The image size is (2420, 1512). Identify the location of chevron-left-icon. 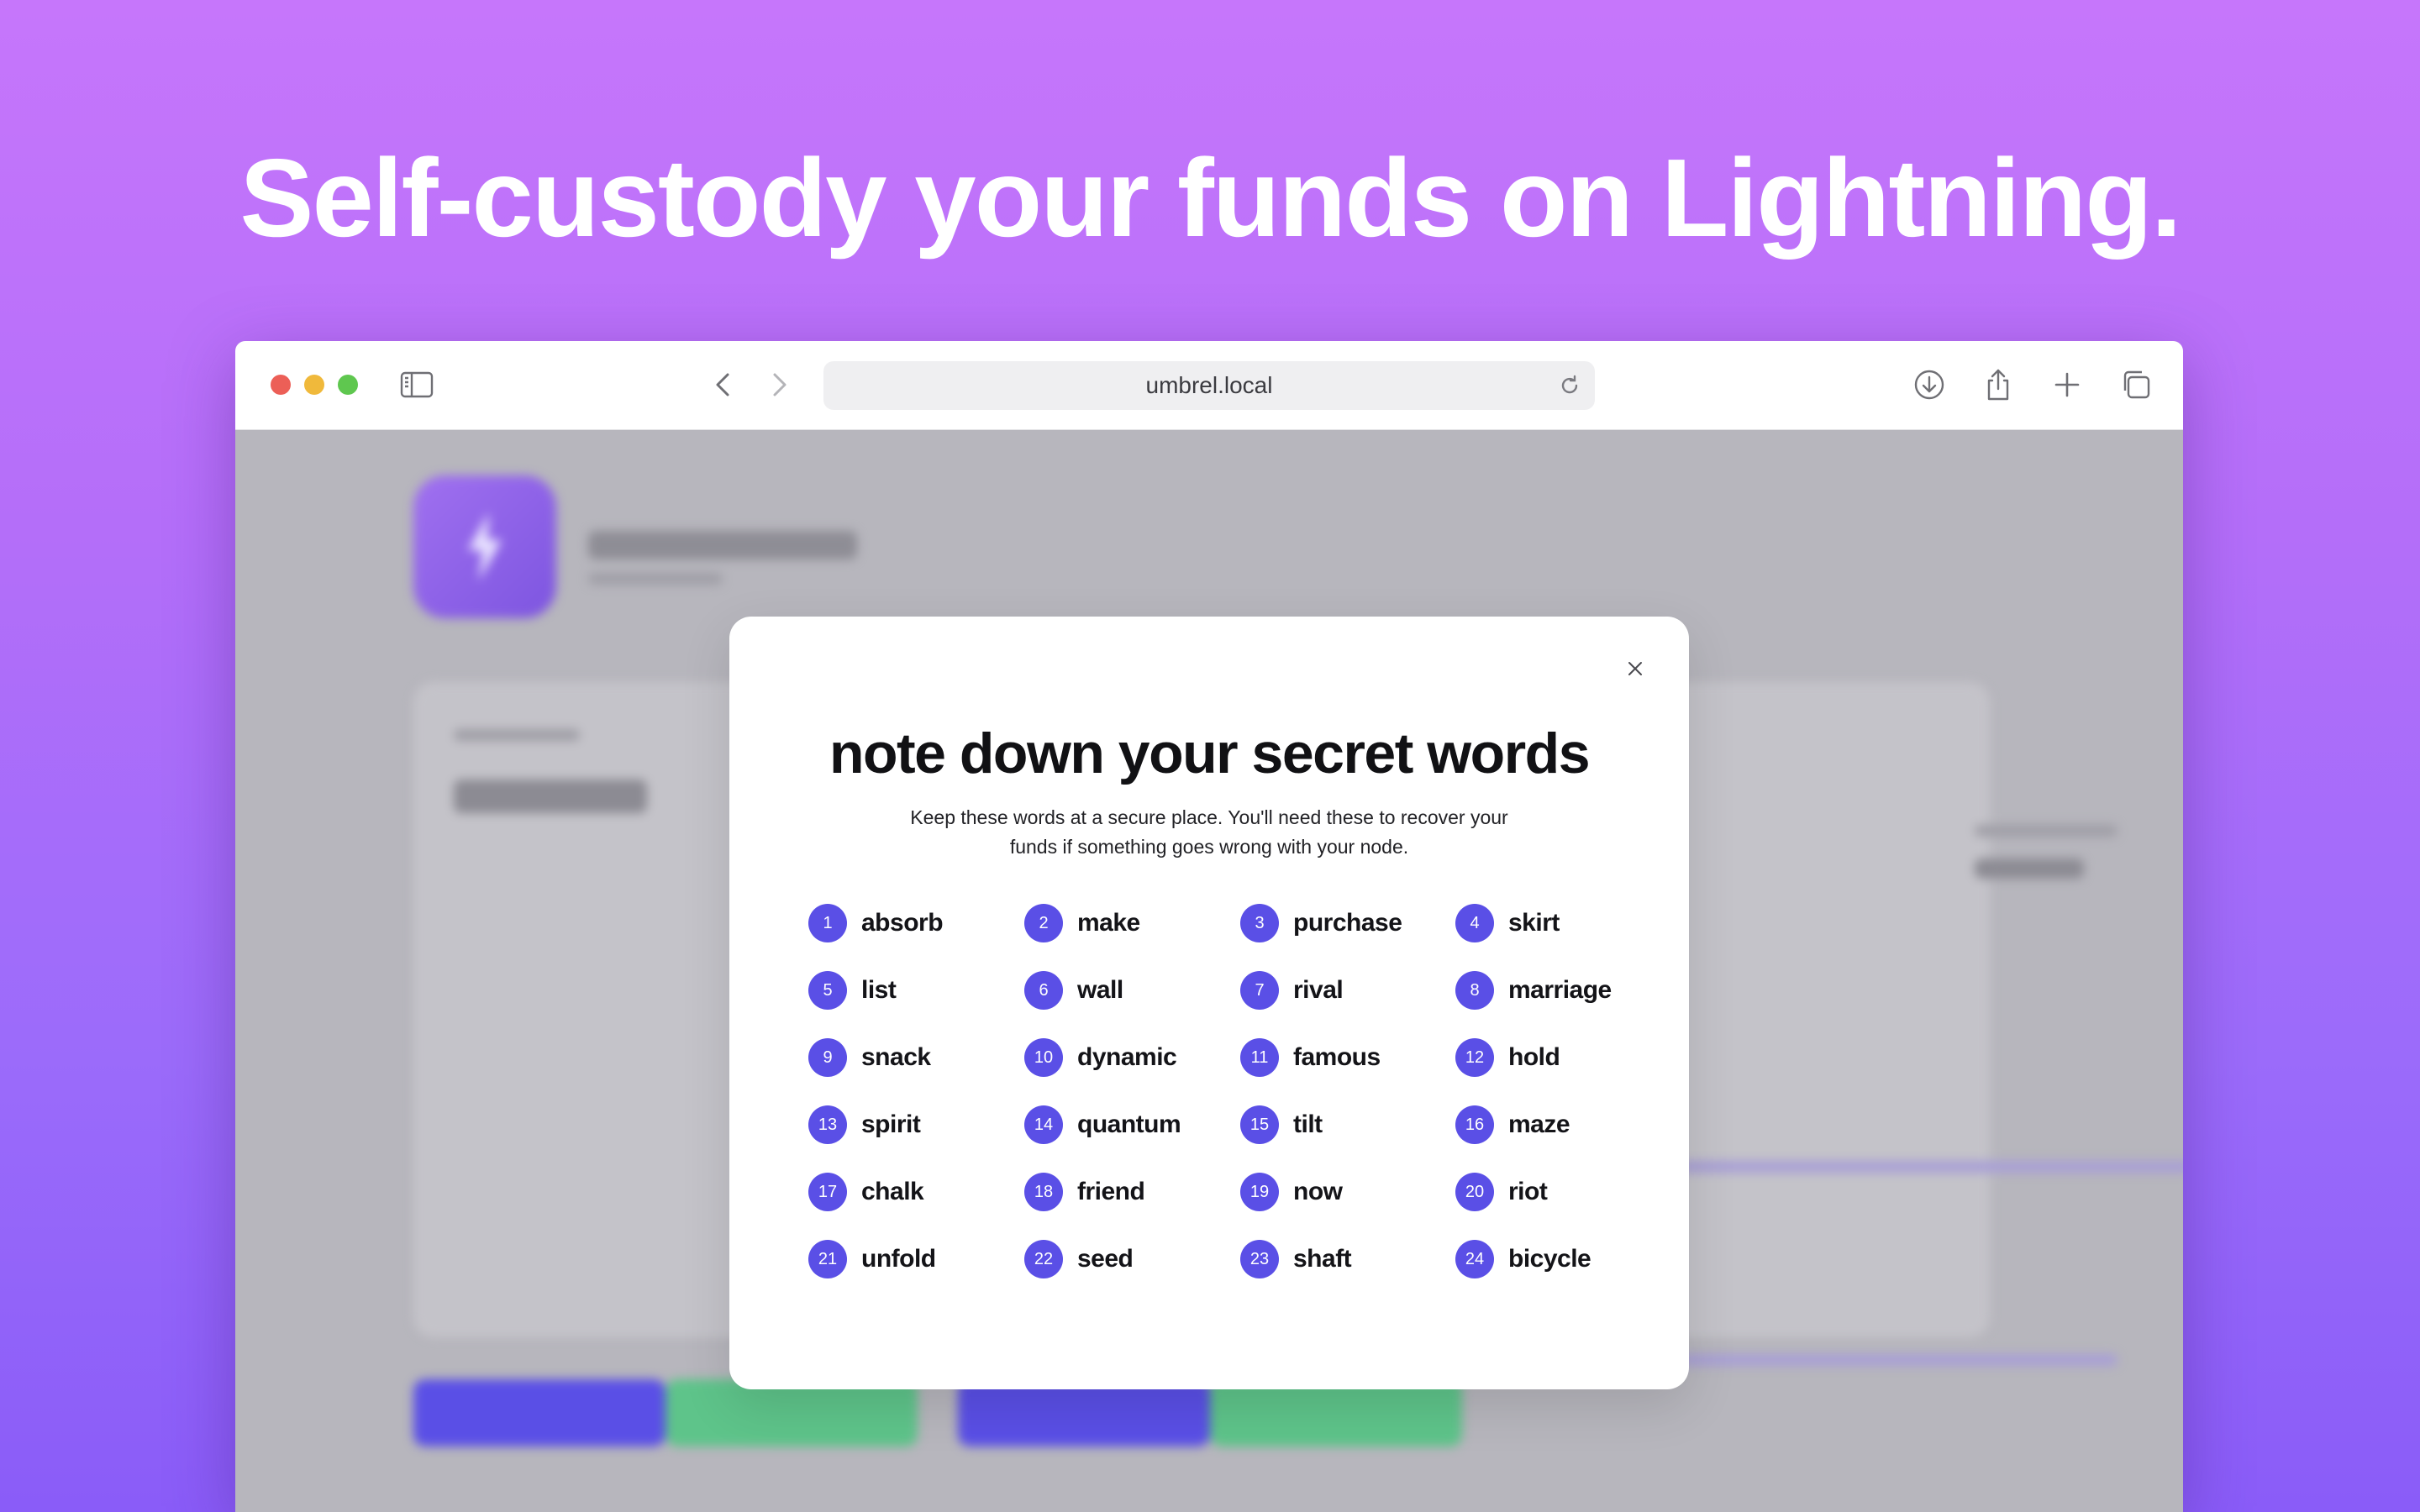
(724, 384).